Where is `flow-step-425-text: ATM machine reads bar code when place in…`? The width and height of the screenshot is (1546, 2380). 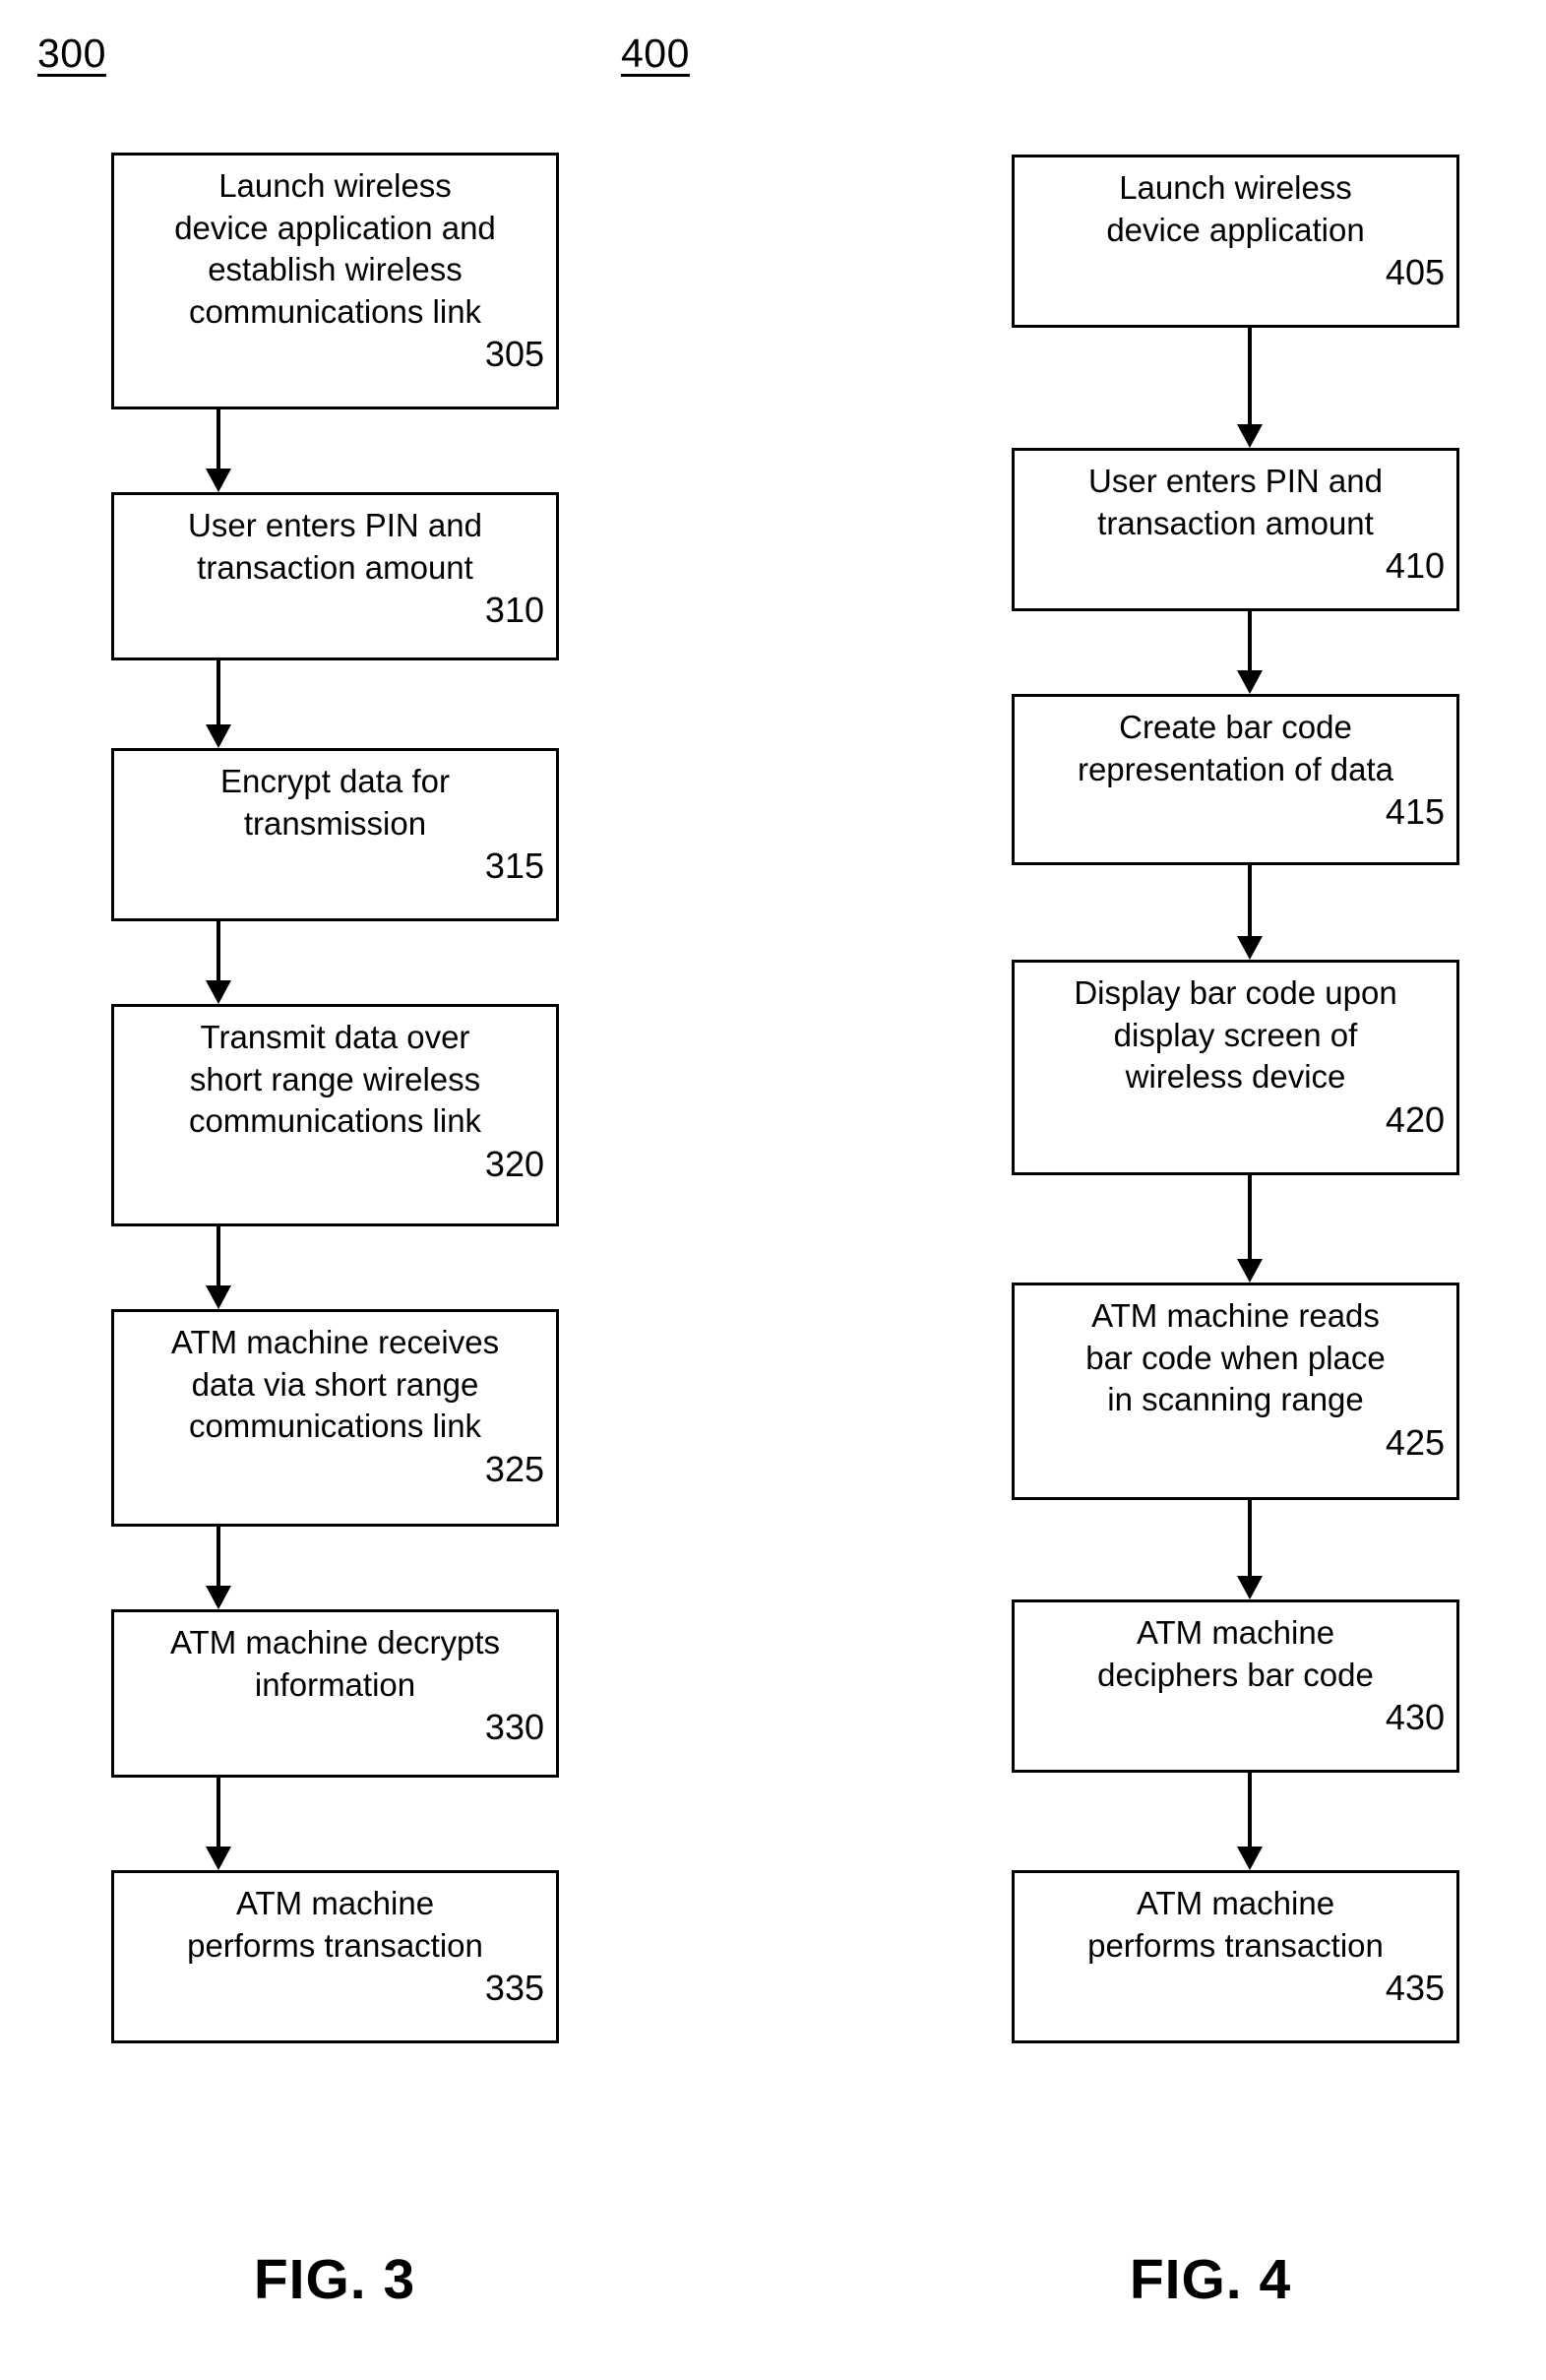 flow-step-425-text: ATM machine reads bar code when place in… is located at coordinates (1235, 1357).